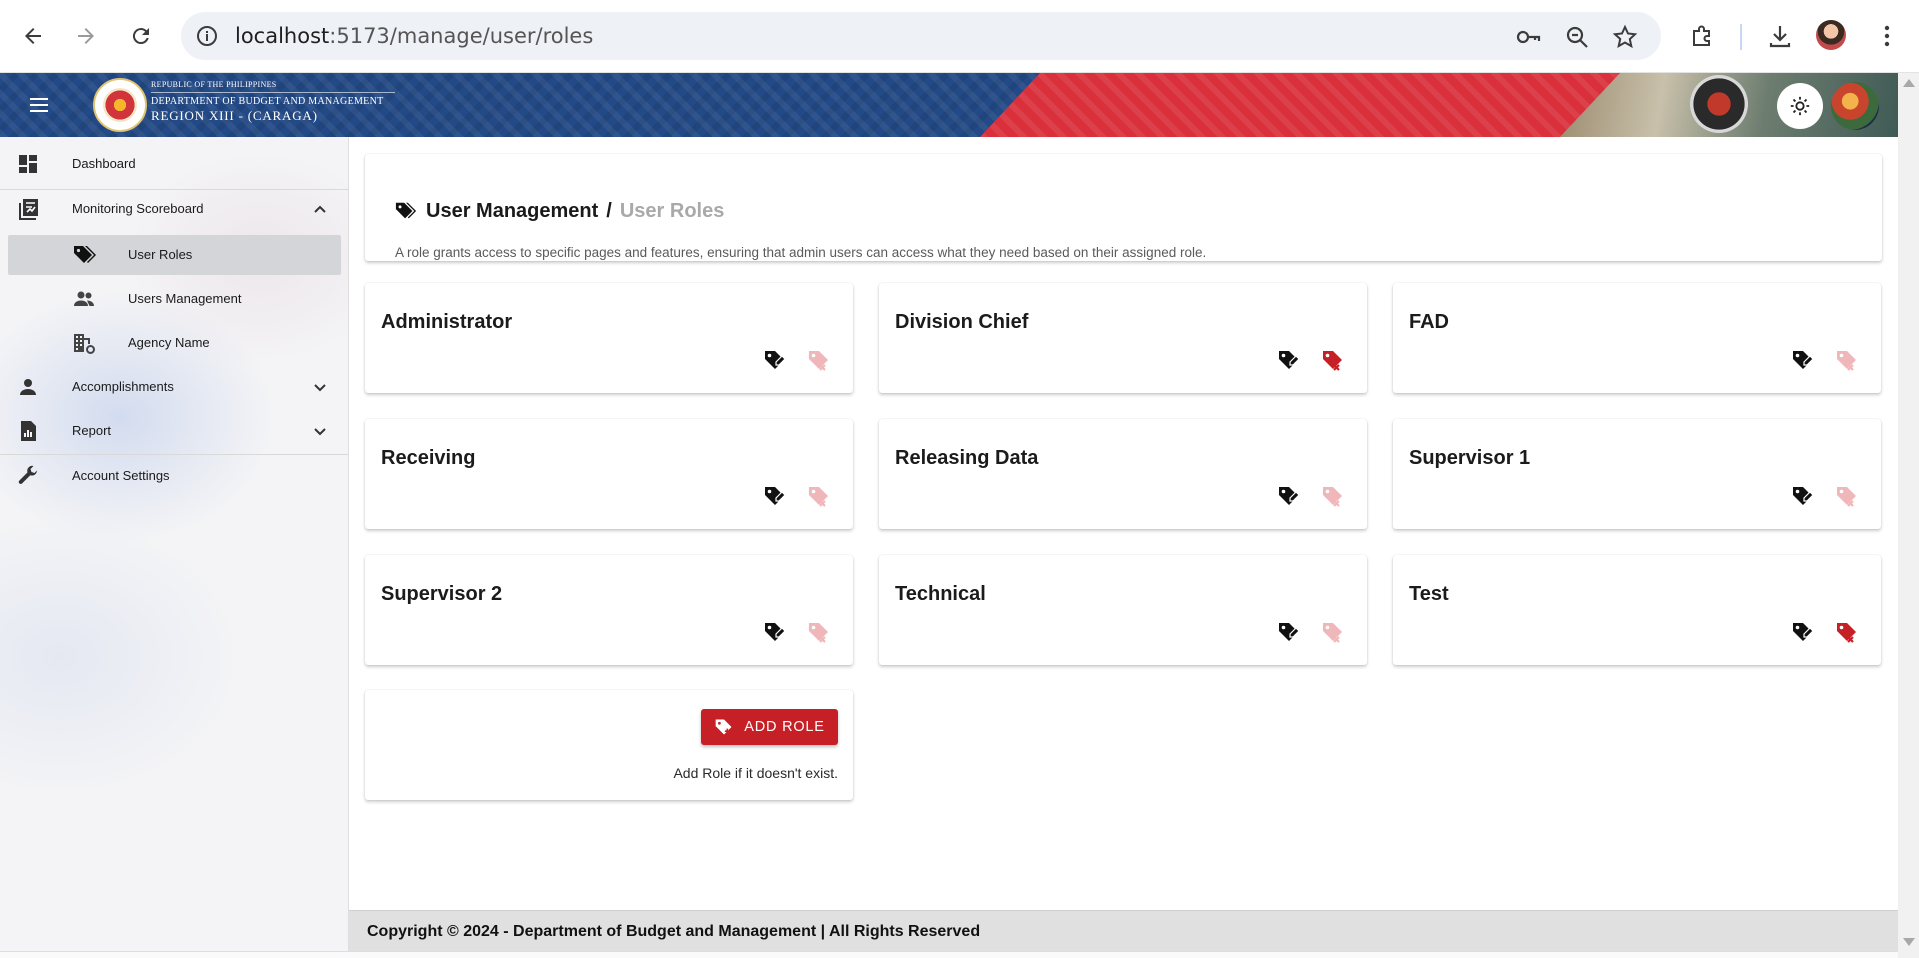 Image resolution: width=1919 pixels, height=958 pixels. Describe the element at coordinates (1528, 37) in the screenshot. I see `password-key-icon` at that location.